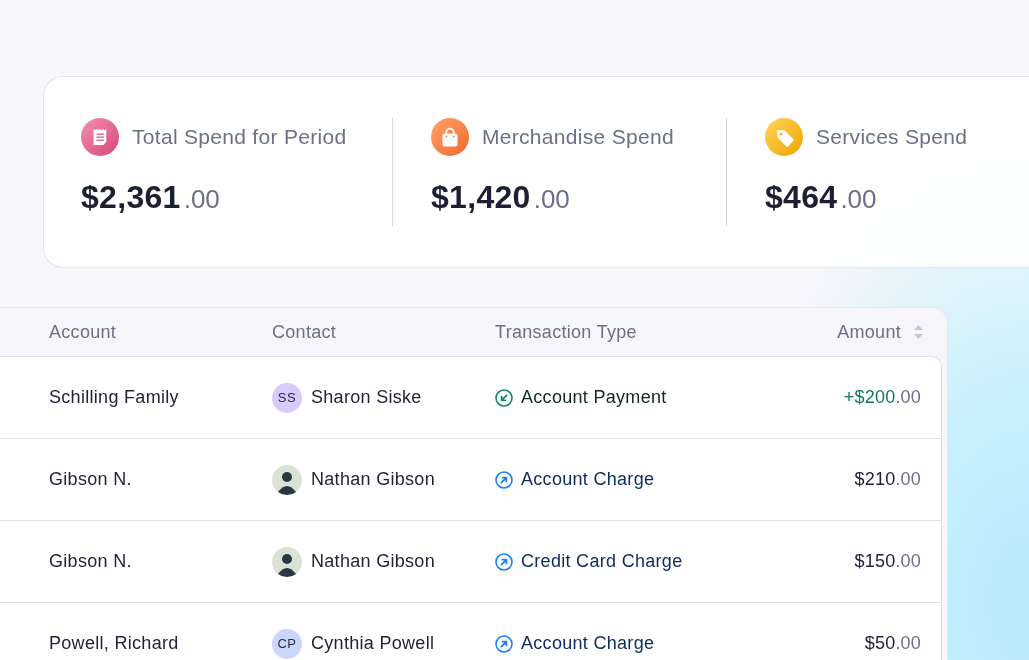 The image size is (1029, 660). What do you see at coordinates (566, 332) in the screenshot?
I see `column-header: Transaction Type` at bounding box center [566, 332].